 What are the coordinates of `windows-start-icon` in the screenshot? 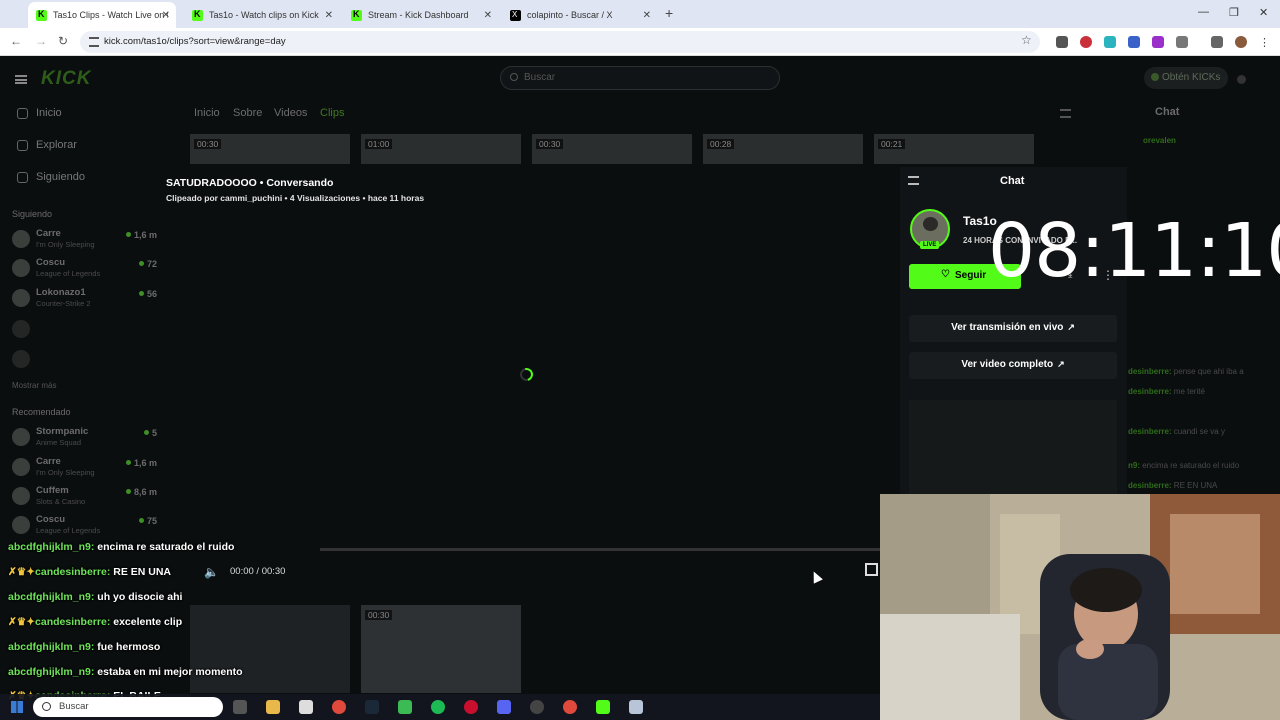 It's located at (17, 707).